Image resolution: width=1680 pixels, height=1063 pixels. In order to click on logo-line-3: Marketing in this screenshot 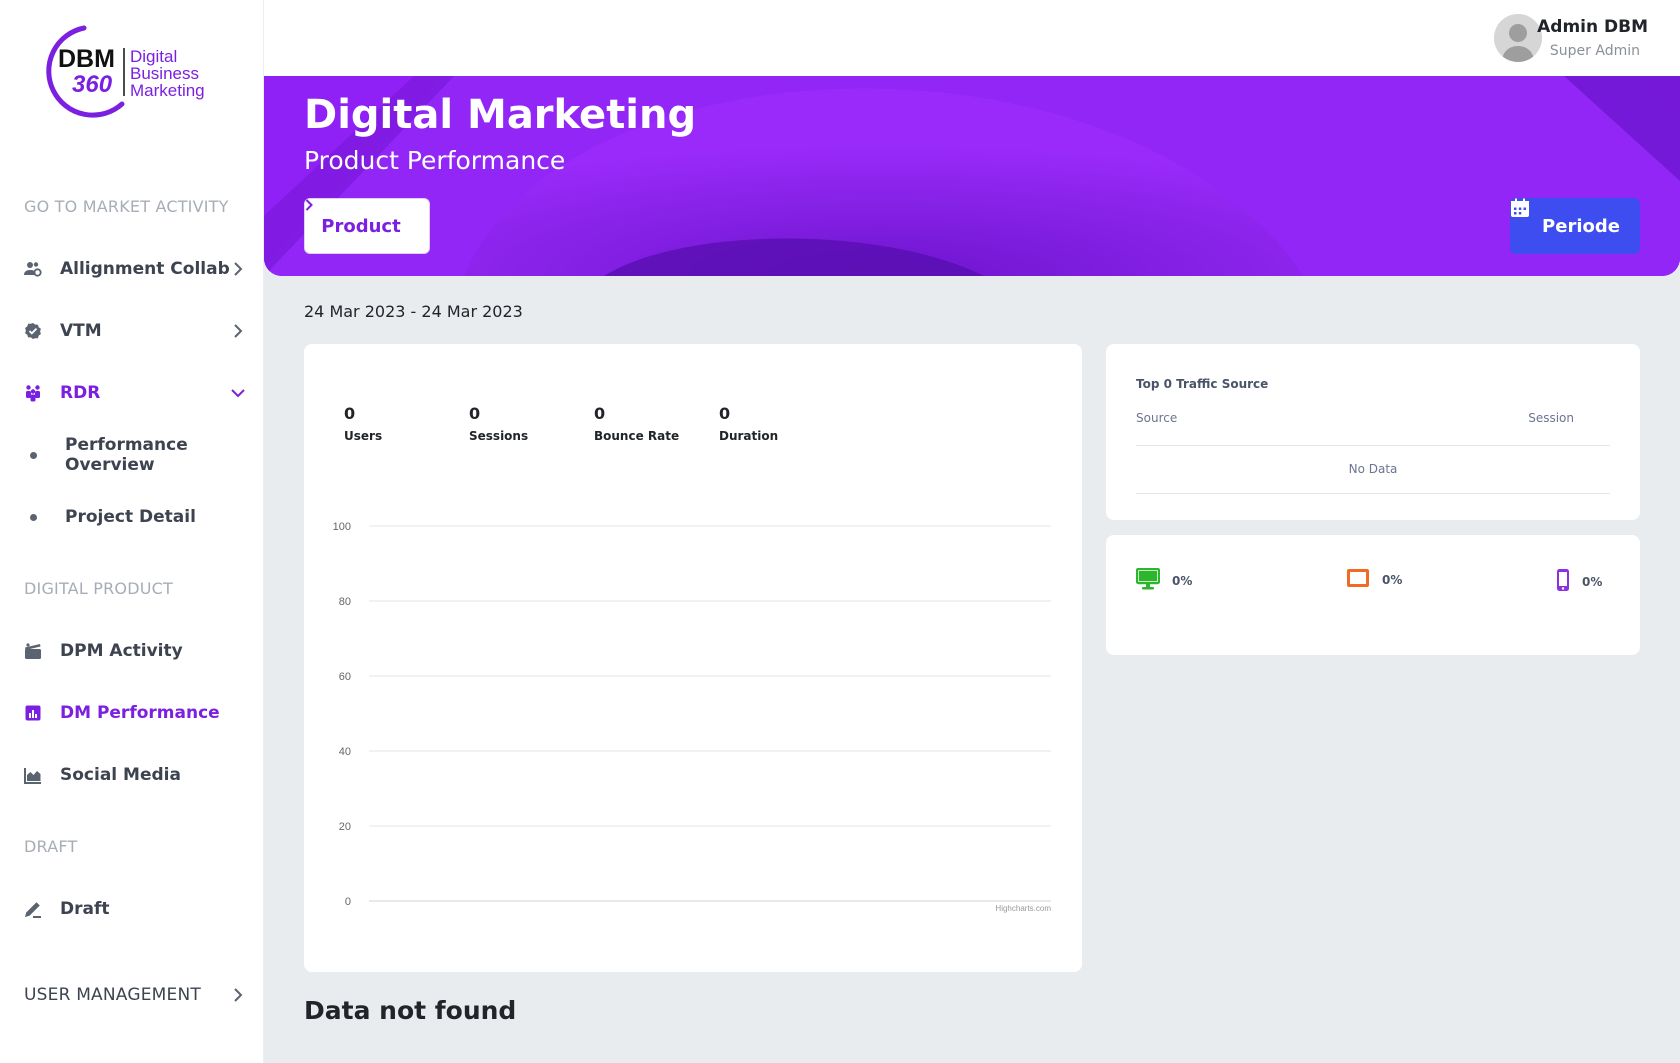, I will do `click(167, 90)`.